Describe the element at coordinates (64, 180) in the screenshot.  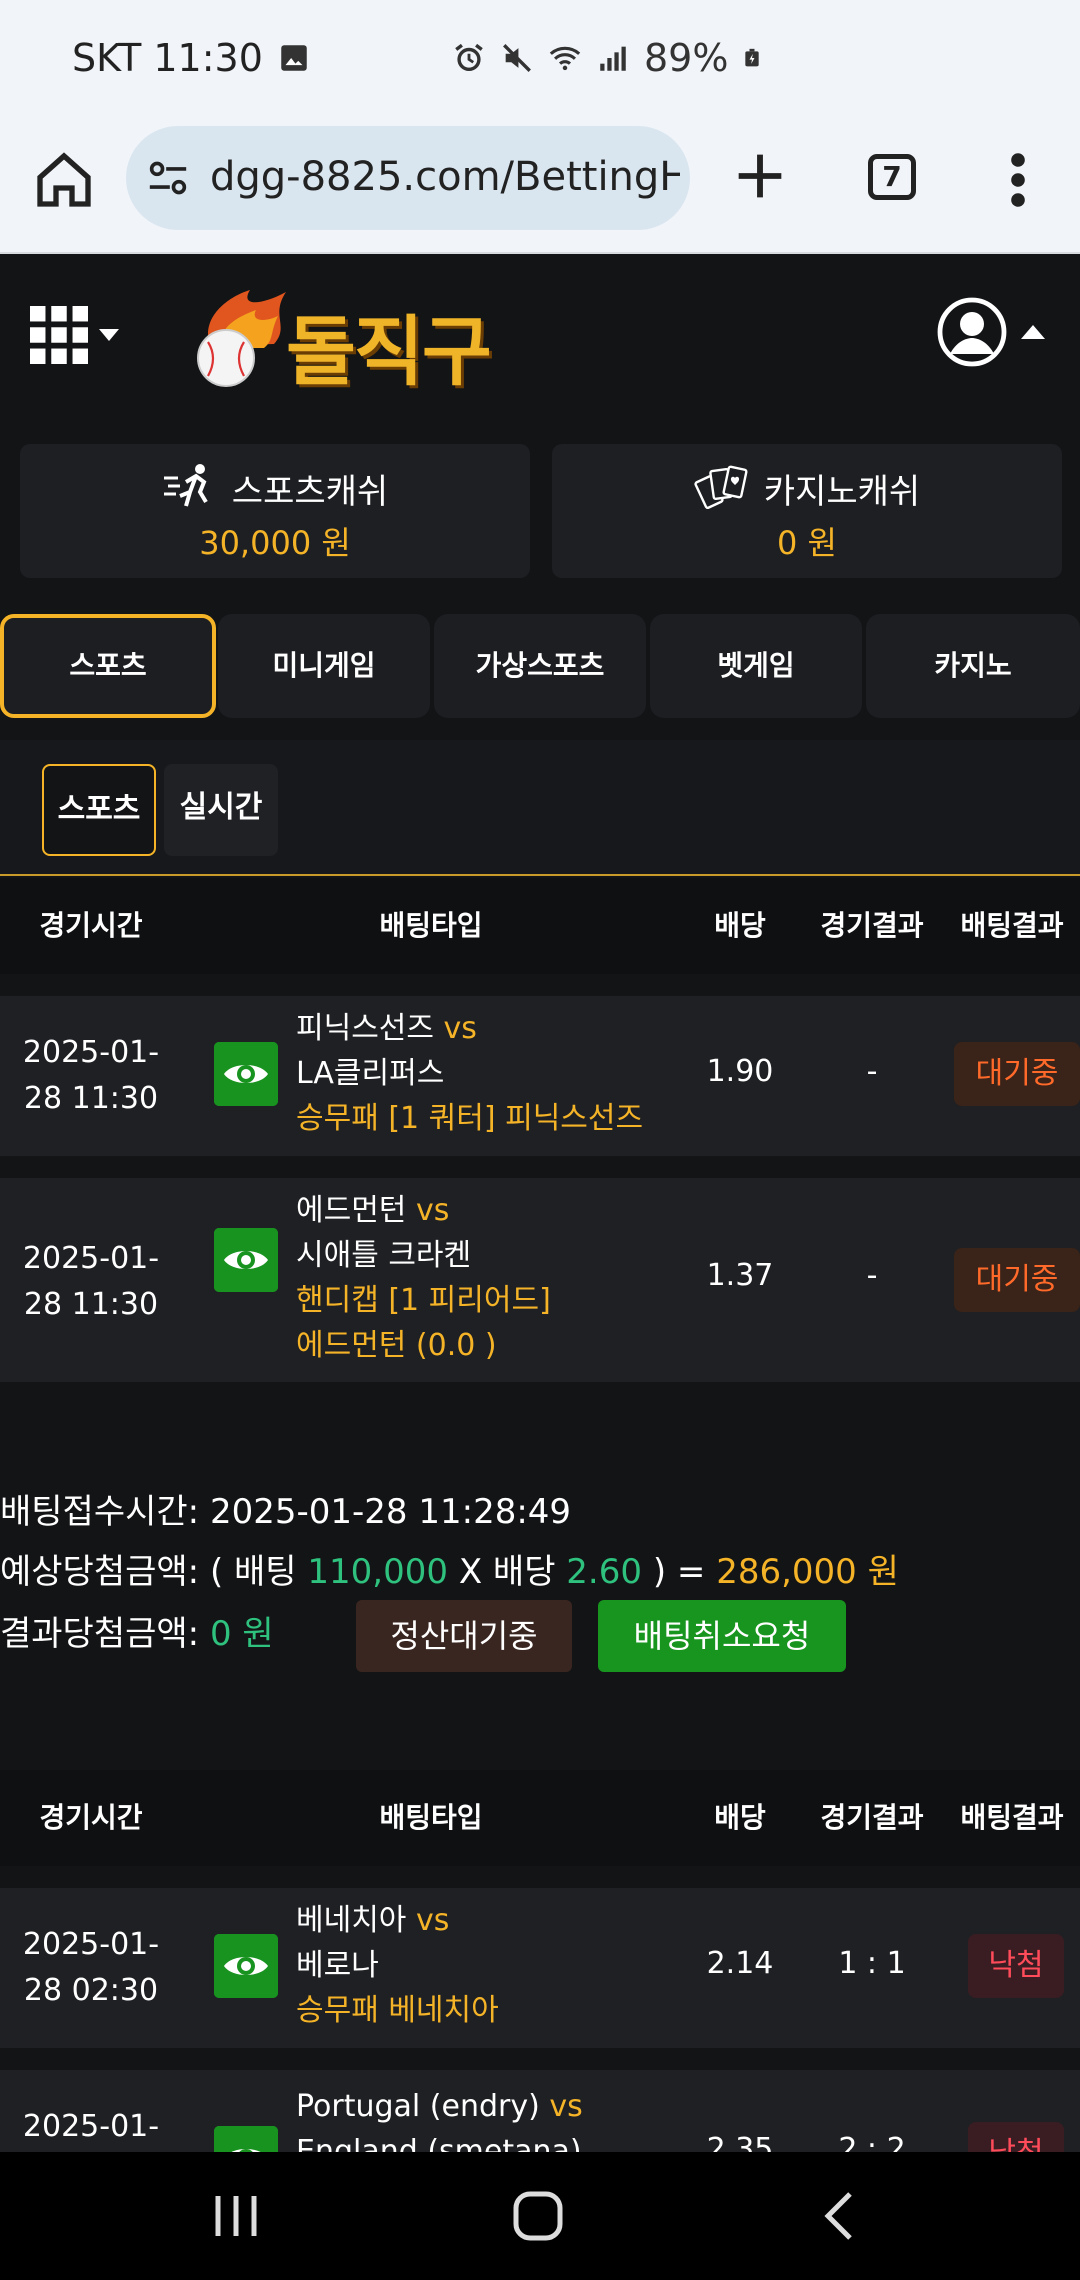
I see `home-icon` at that location.